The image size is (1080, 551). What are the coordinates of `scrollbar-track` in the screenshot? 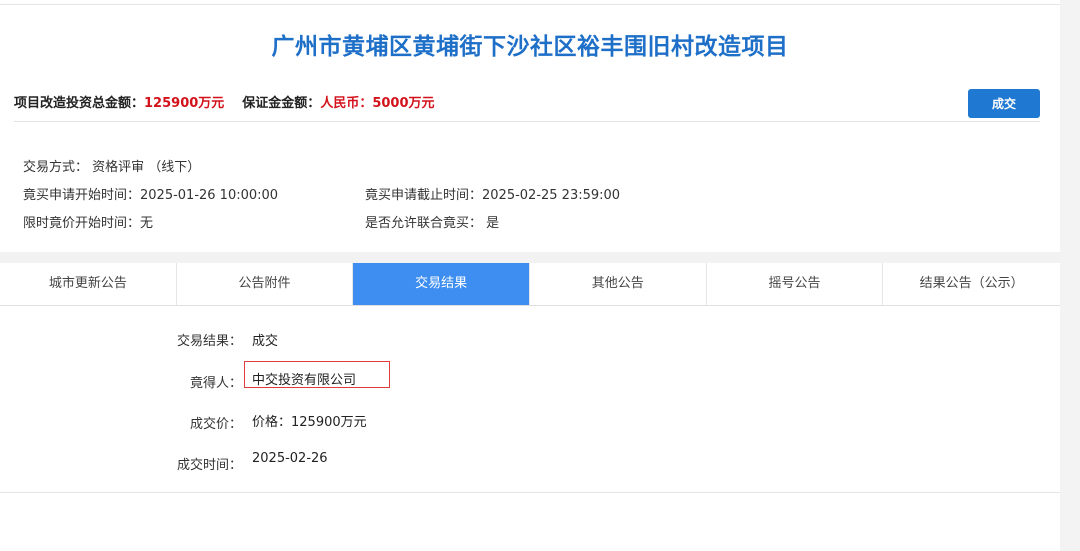 It's located at (1070, 275).